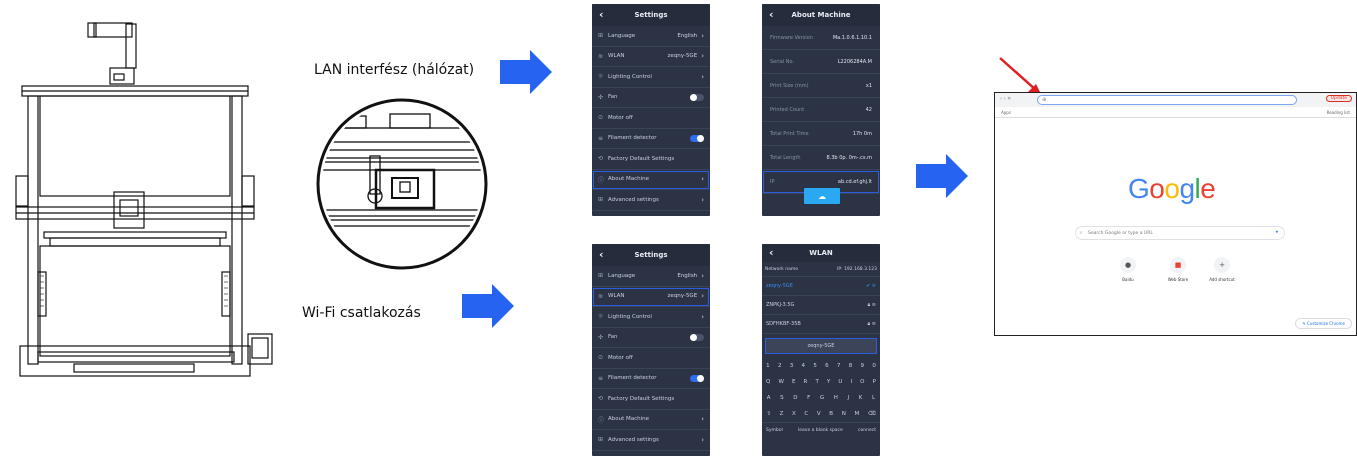 This screenshot has width=1357, height=458. I want to click on bookmark-apps: Apps, so click(1006, 112).